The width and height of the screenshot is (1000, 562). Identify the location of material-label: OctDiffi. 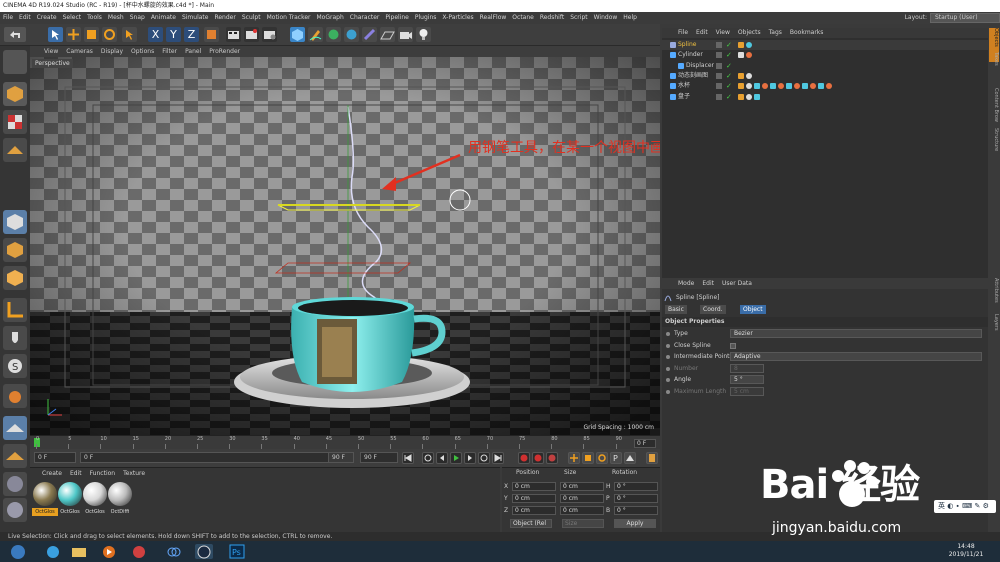
(120, 512).